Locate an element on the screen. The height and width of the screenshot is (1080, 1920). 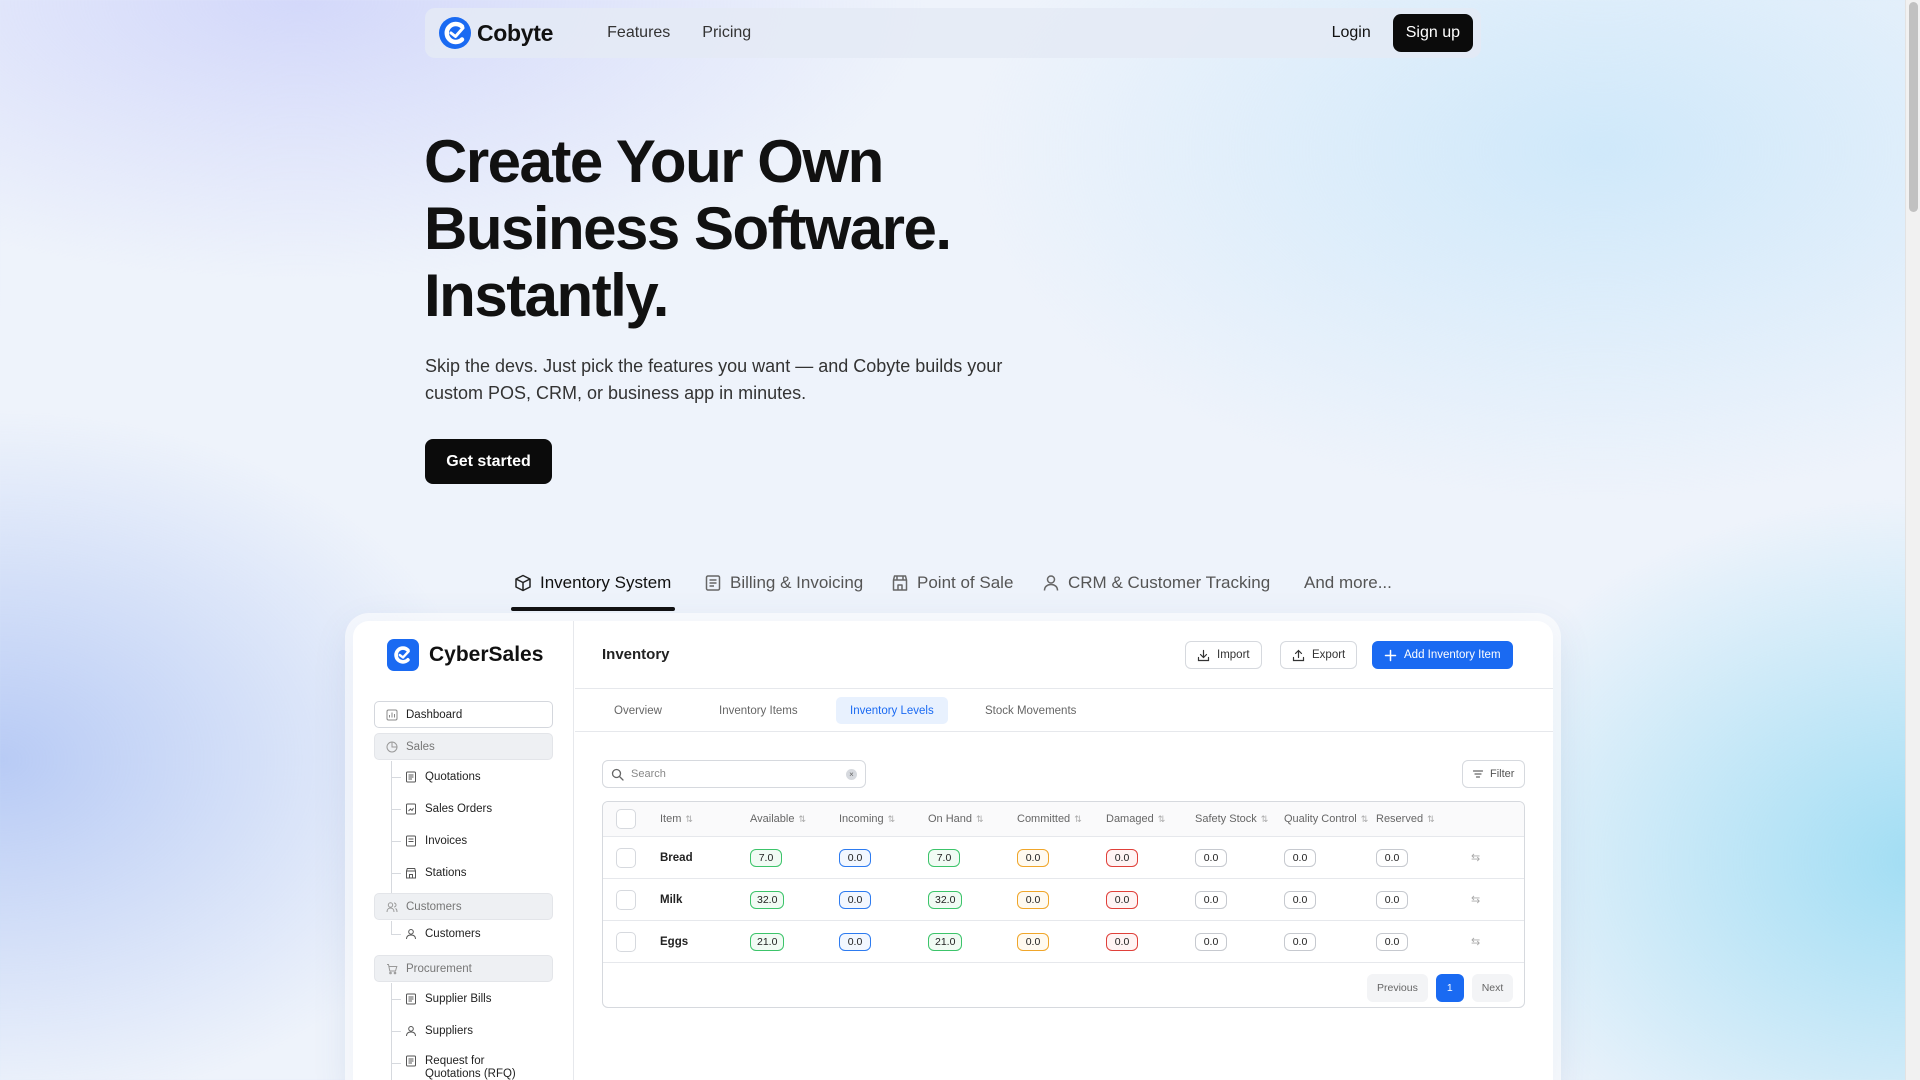
value-cell: 7.0 is located at coordinates (944, 857).